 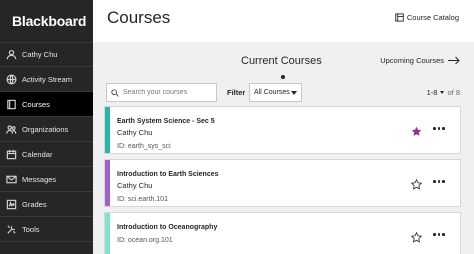 What do you see at coordinates (283, 21) in the screenshot?
I see `page-header: Courses Course Catalog` at bounding box center [283, 21].